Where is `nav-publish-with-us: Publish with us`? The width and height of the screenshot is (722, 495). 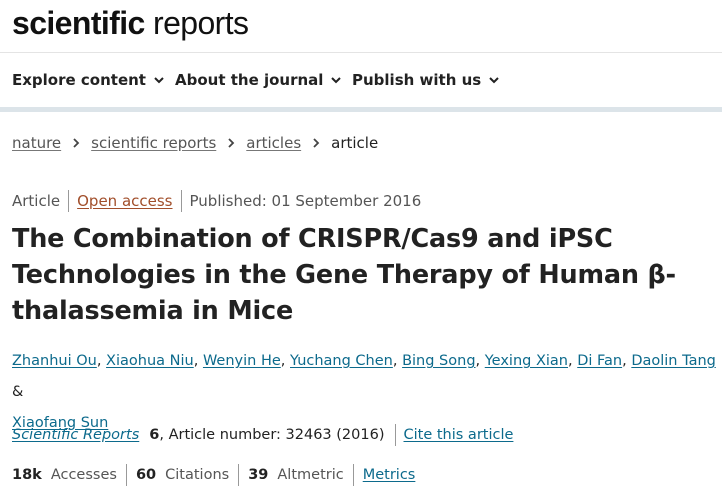
nav-publish-with-us: Publish with us is located at coordinates (426, 80).